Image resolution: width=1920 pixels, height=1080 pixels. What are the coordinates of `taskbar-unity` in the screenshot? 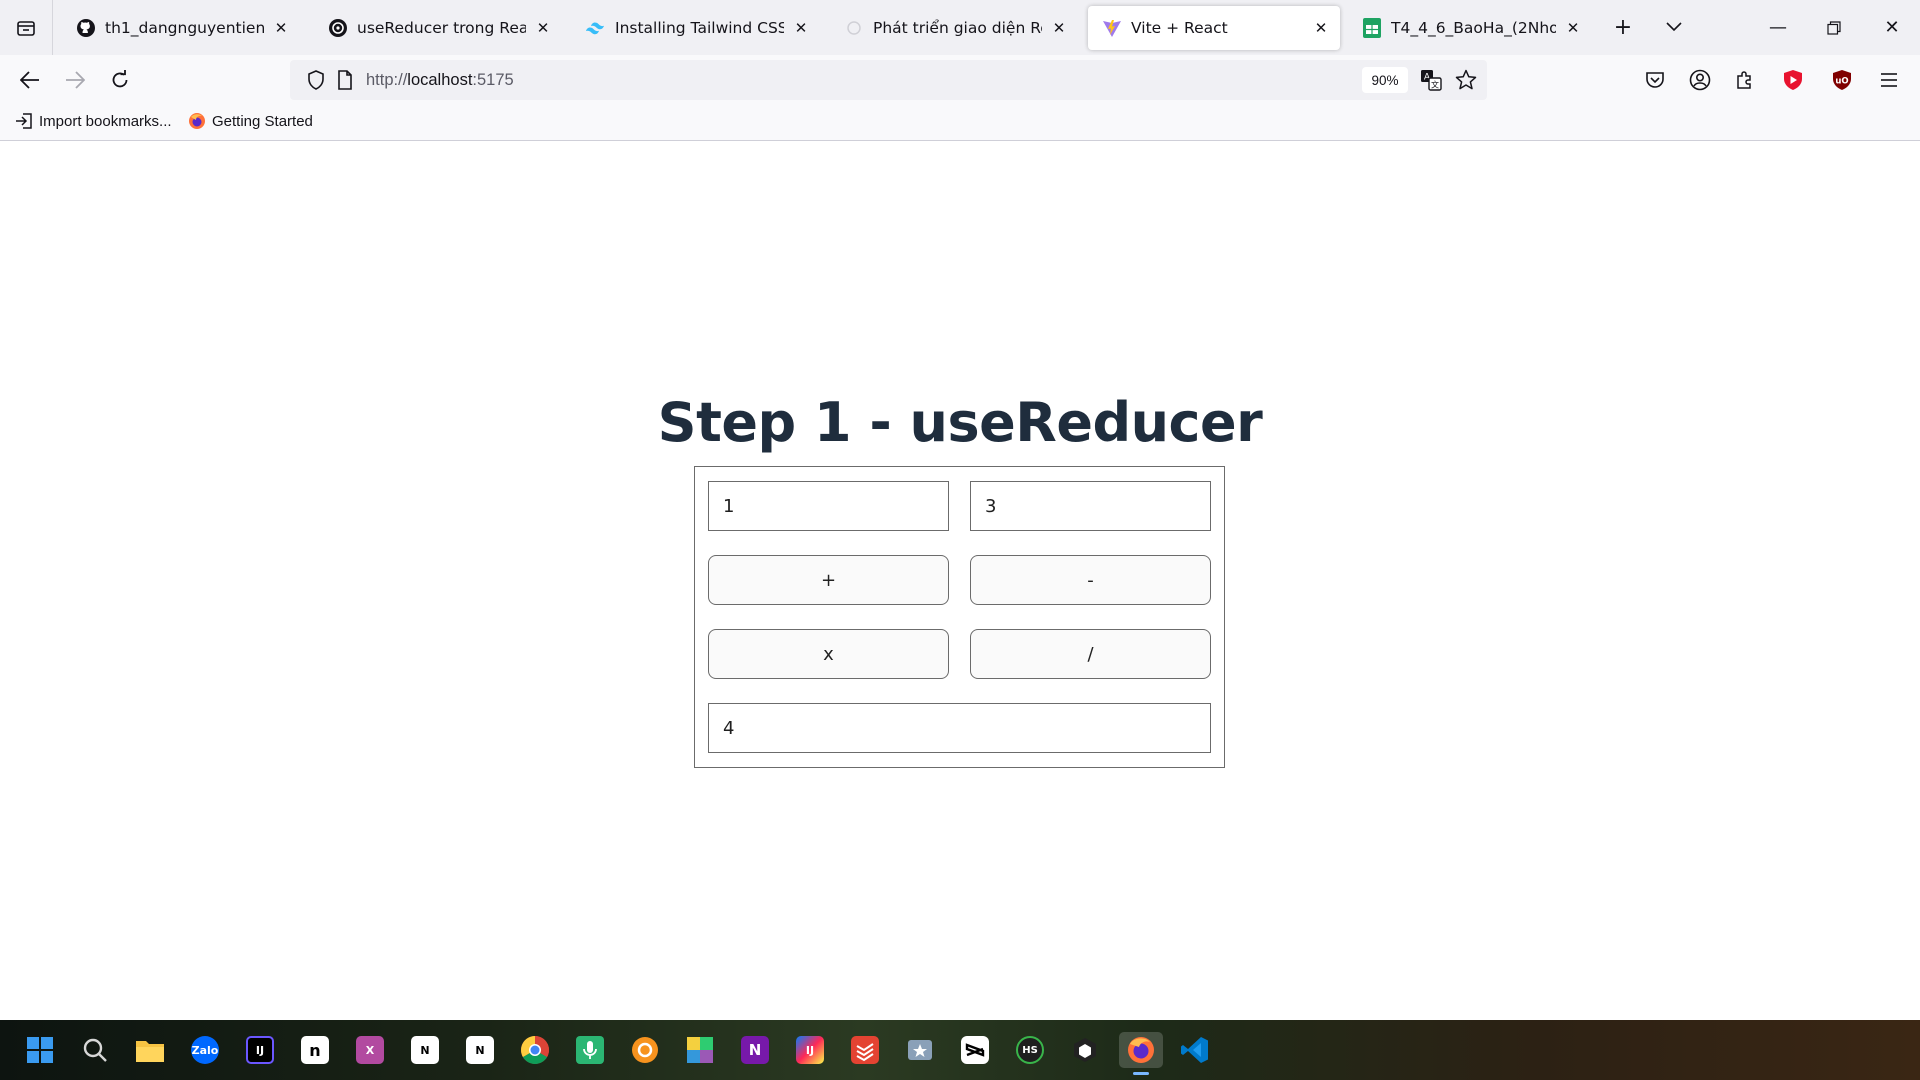 It's located at (1085, 1050).